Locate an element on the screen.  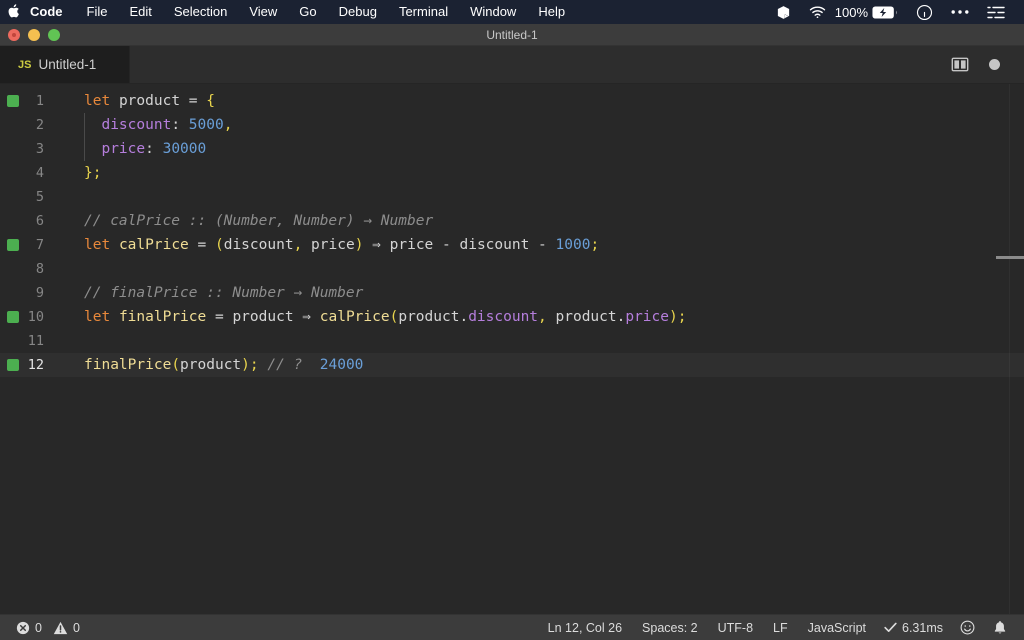
code-line: 4}; is located at coordinates (512, 173).